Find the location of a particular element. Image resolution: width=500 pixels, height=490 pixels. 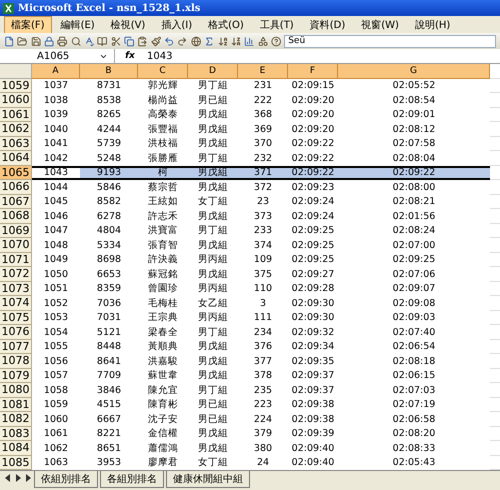

shapes-icon is located at coordinates (263, 41).